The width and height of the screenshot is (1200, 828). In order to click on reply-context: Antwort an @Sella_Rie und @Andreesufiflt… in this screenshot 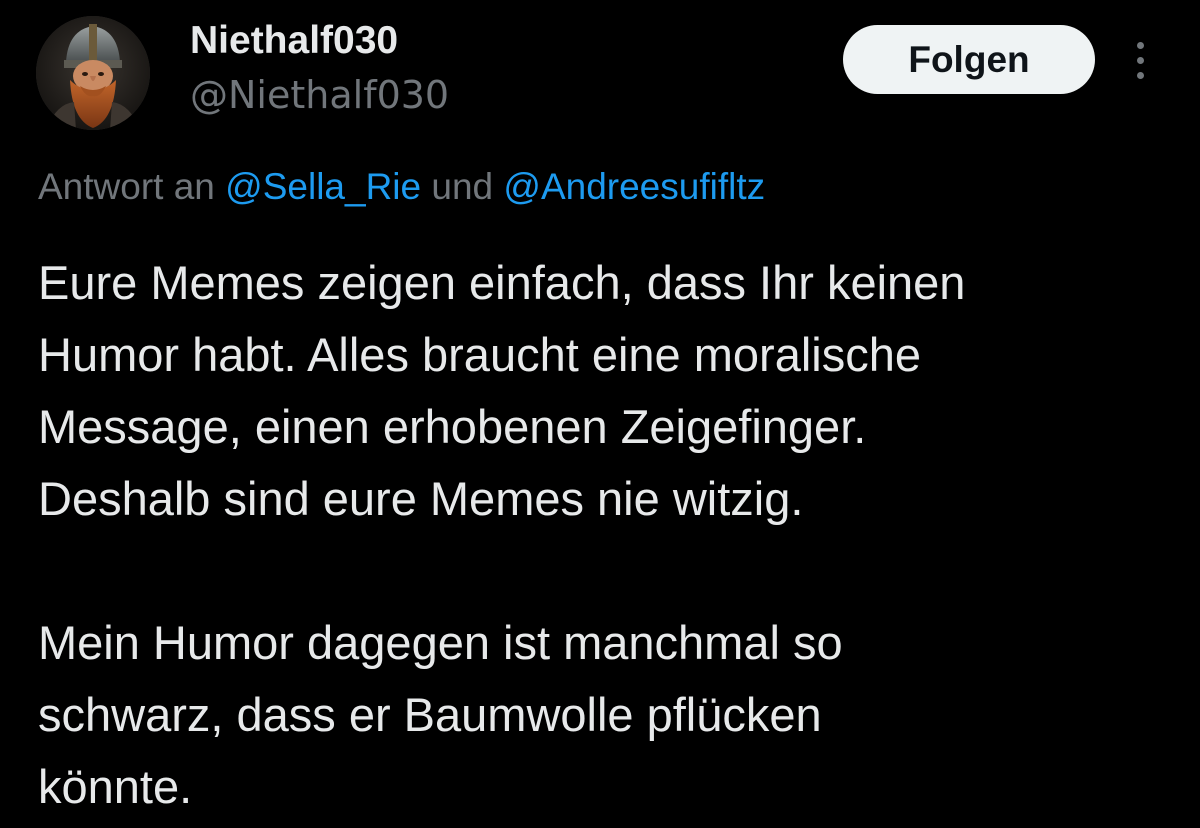, I will do `click(401, 187)`.